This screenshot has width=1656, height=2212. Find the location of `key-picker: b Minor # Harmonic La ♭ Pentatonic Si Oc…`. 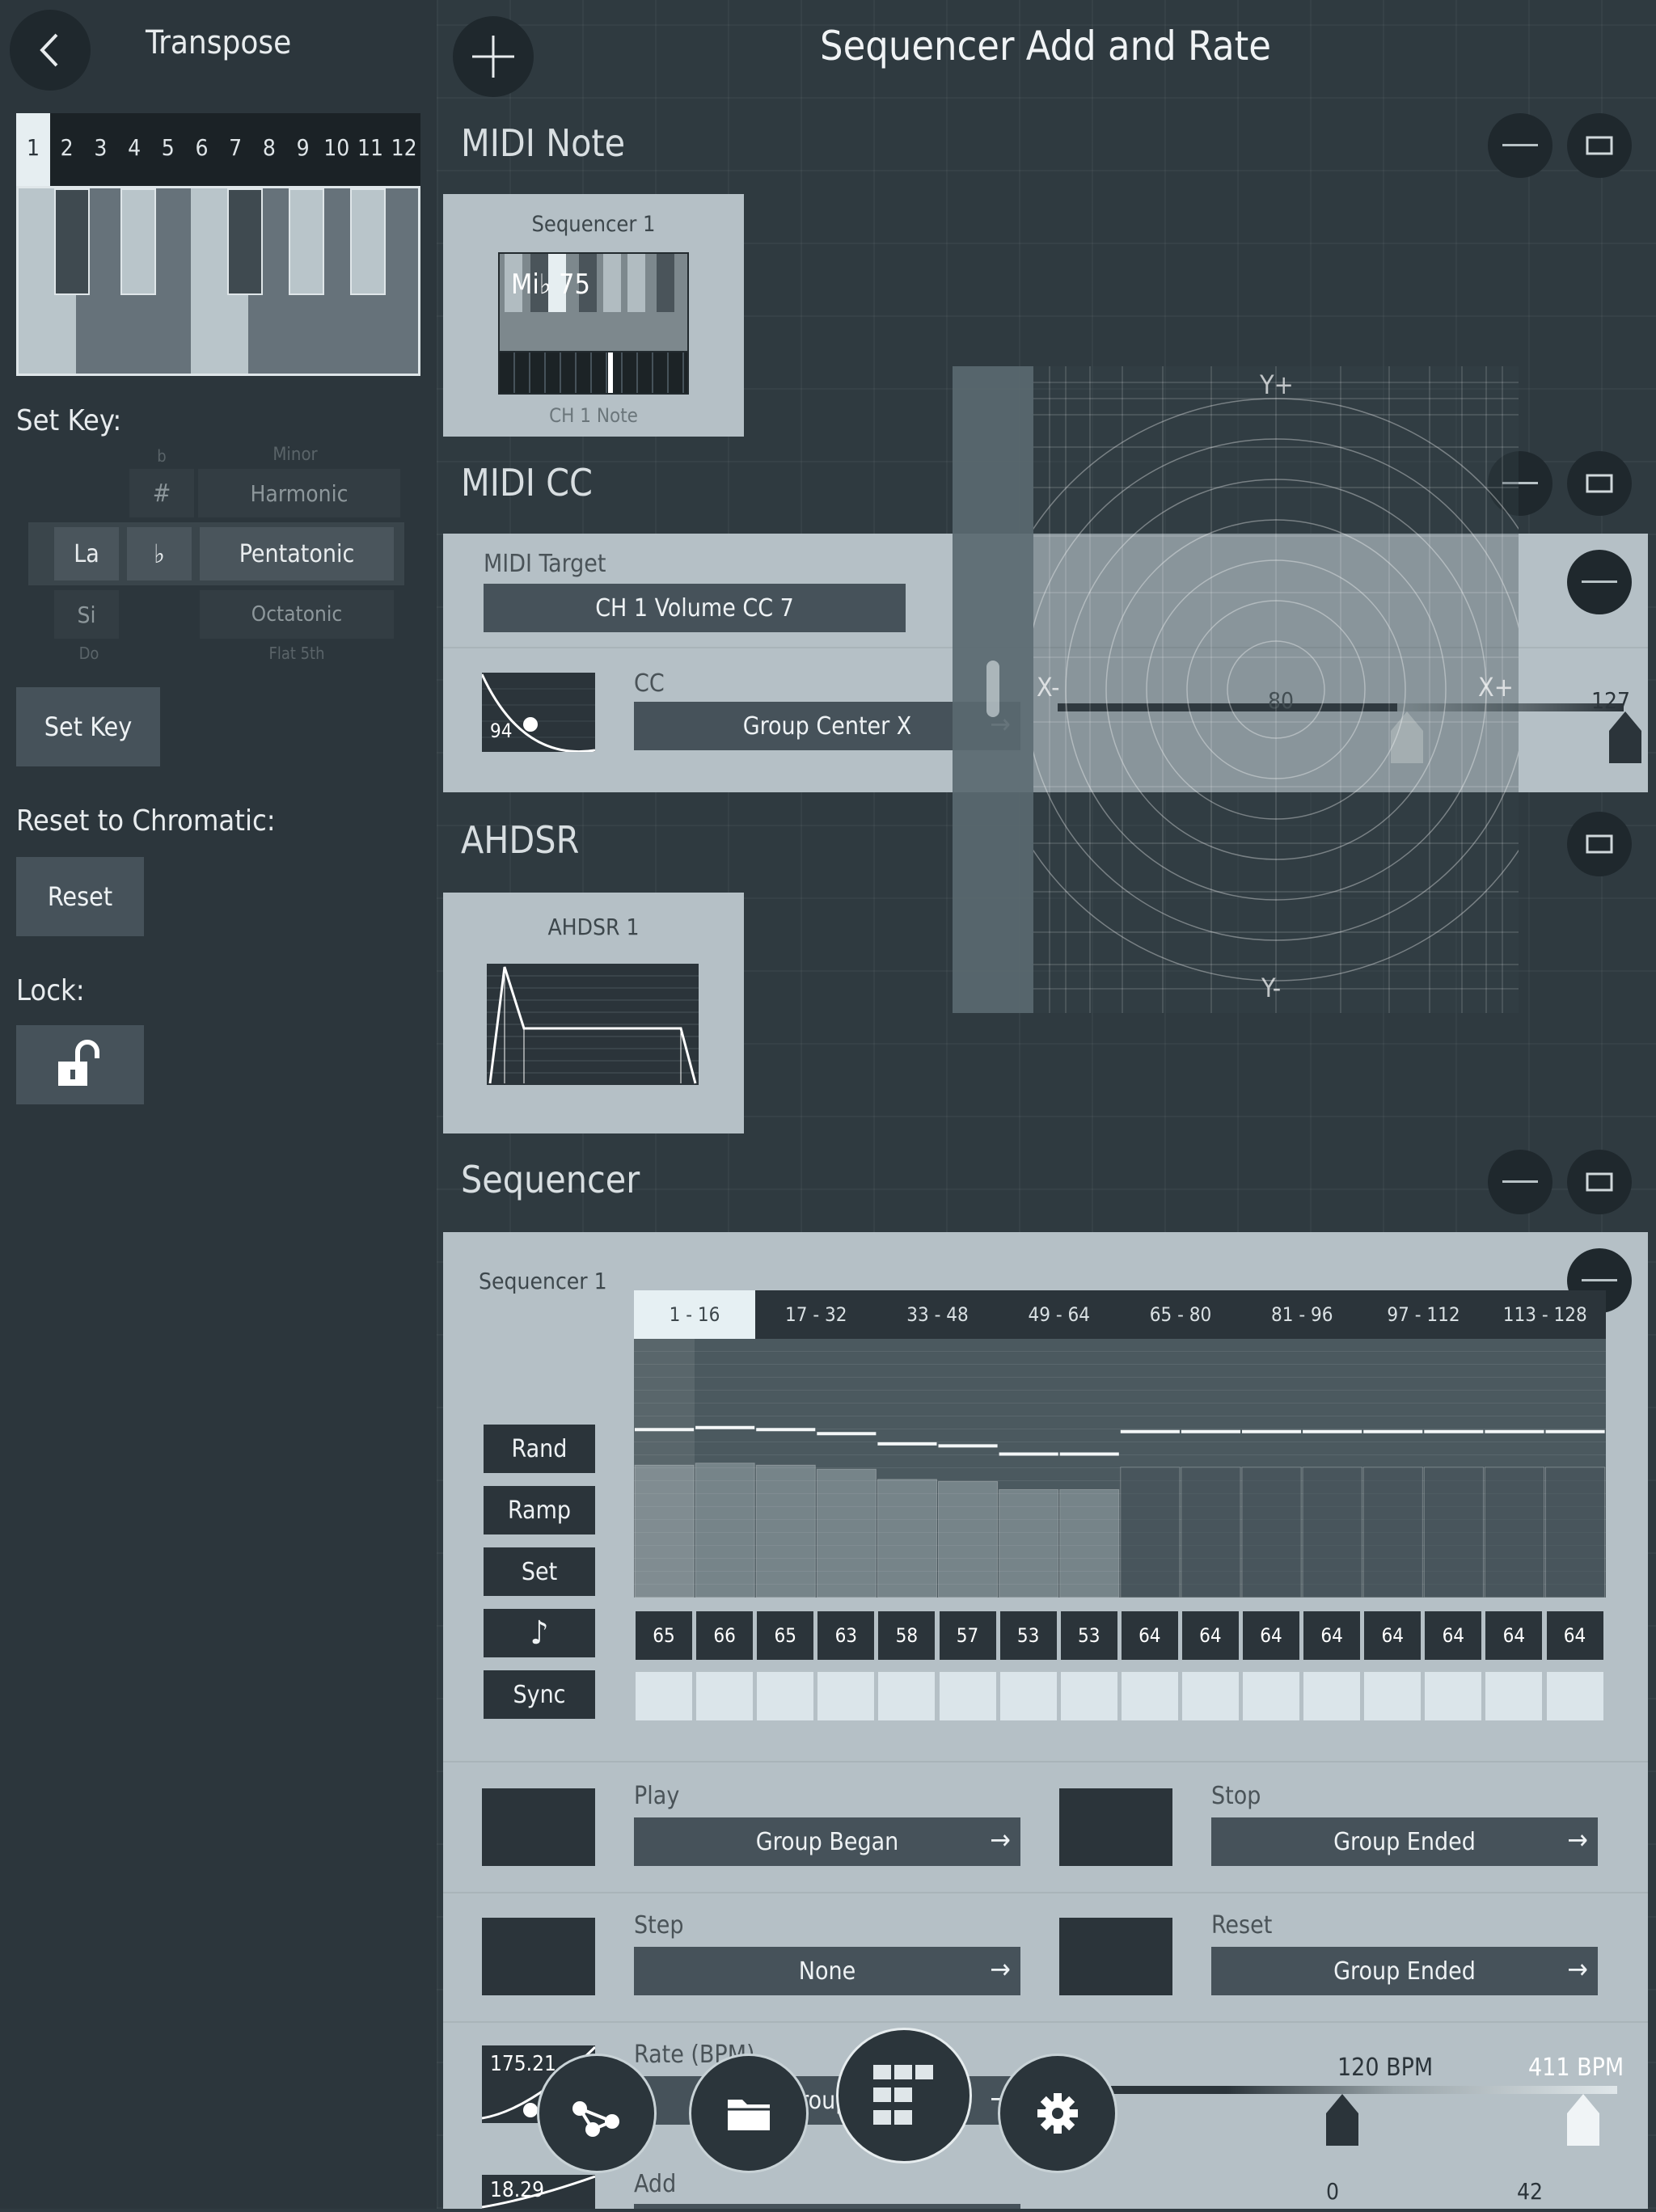

key-picker: b Minor # Harmonic La ♭ Pentatonic Si Oc… is located at coordinates (218, 550).